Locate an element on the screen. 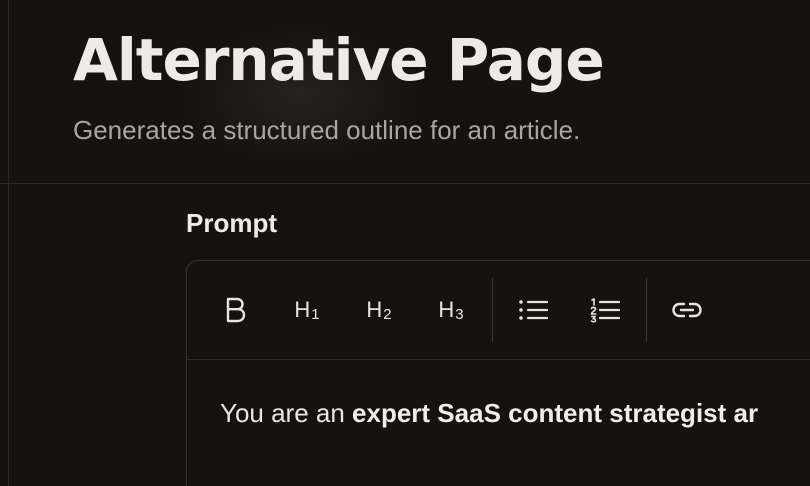 Image resolution: width=810 pixels, height=486 pixels. link-icon is located at coordinates (687, 310).